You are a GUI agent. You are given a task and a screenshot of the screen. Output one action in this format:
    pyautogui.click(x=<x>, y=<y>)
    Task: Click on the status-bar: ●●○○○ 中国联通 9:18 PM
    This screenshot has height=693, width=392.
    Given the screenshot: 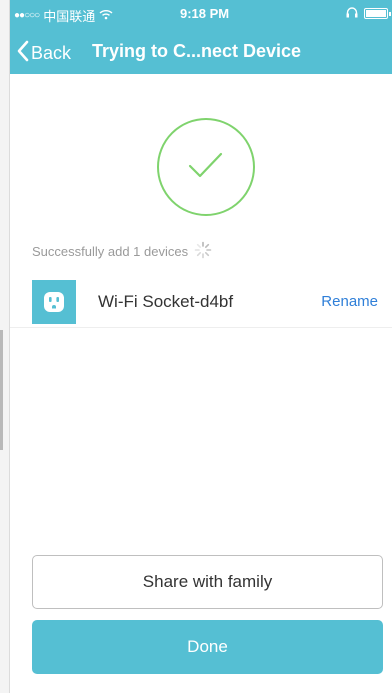 What is the action you would take?
    pyautogui.click(x=201, y=15)
    